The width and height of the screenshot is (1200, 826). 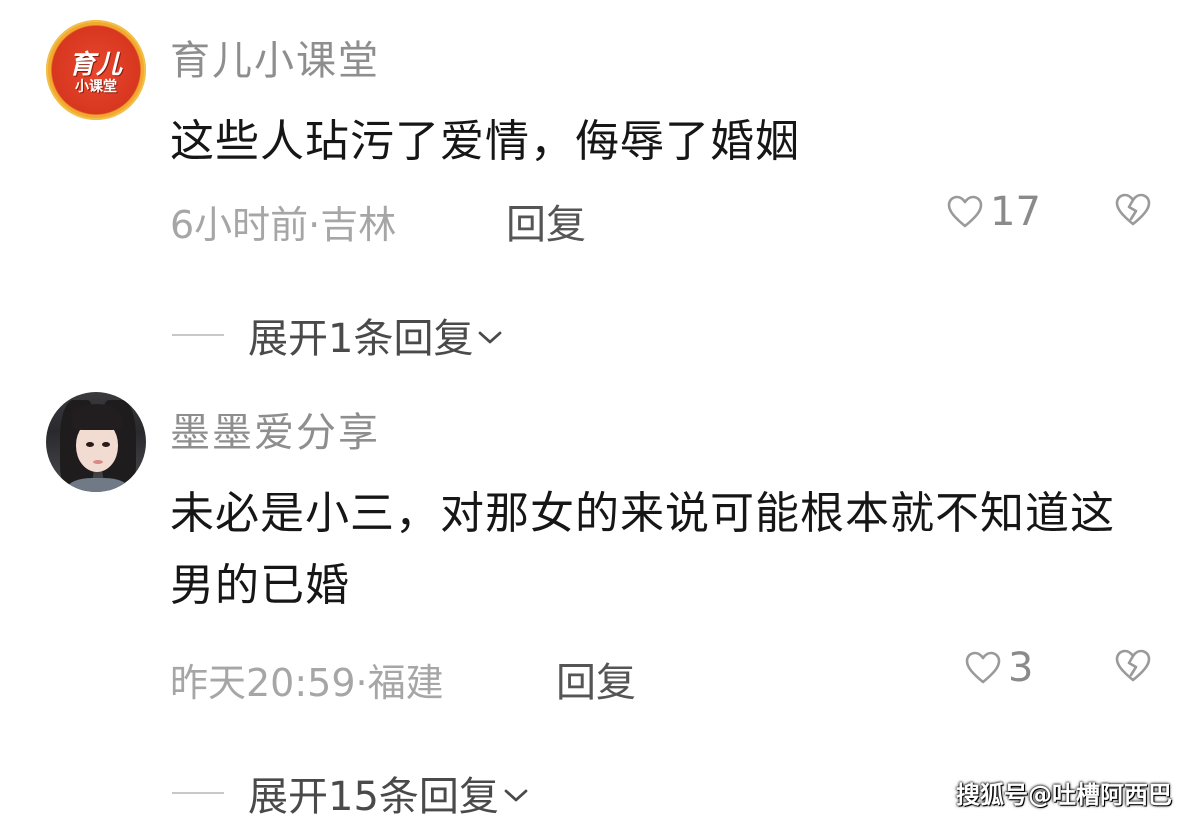 What do you see at coordinates (275, 429) in the screenshot?
I see `username: 墨墨爱分享` at bounding box center [275, 429].